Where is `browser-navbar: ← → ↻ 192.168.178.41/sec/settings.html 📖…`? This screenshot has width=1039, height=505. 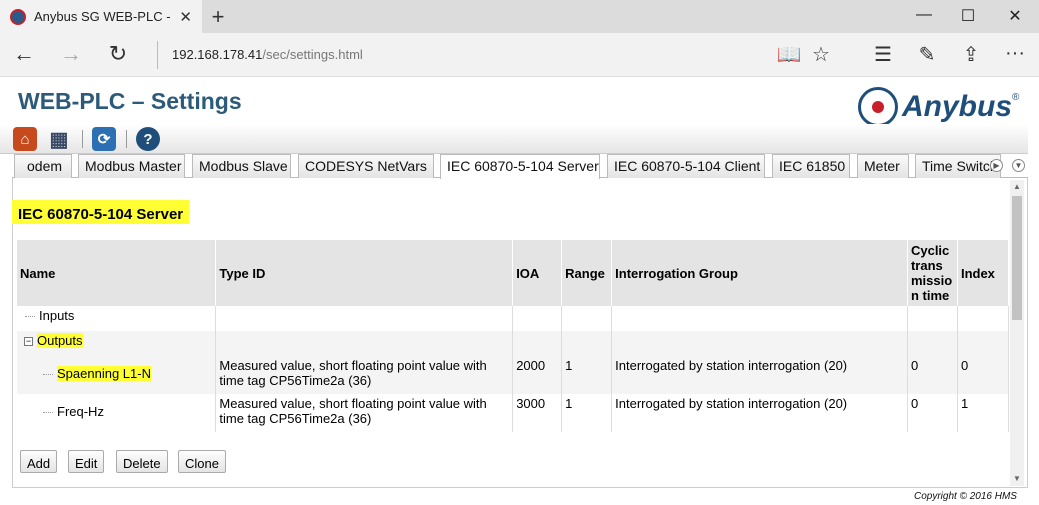
browser-navbar: ← → ↻ 192.168.178.41/sec/settings.html 📖… is located at coordinates (519, 55).